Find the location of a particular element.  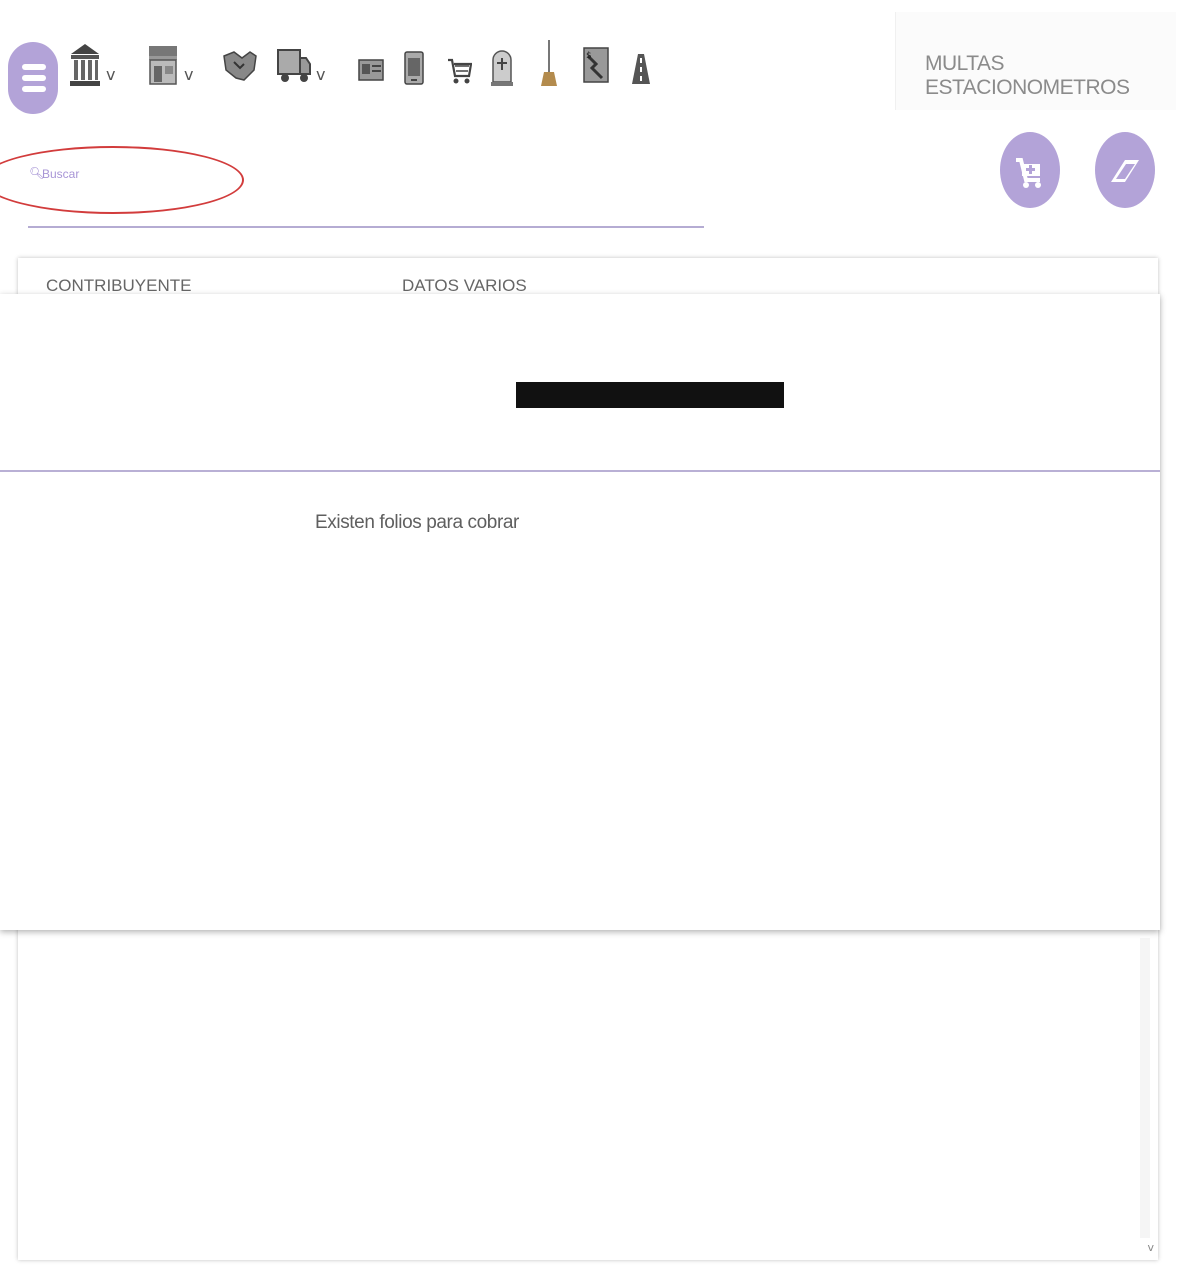

eraser-icon is located at coordinates (1125, 171).